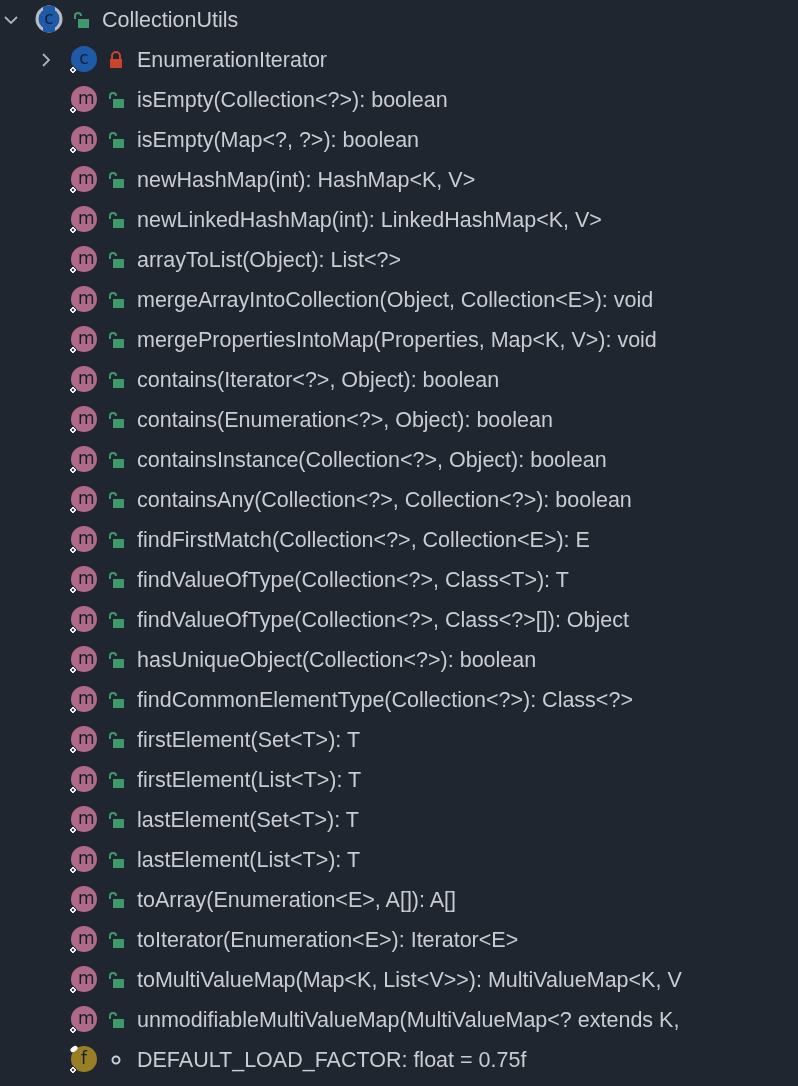 The width and height of the screenshot is (798, 1086). Describe the element at coordinates (385, 700) in the screenshot. I see `tree-item-label: findCommonElementType(Collection<?>): Class<?>` at that location.